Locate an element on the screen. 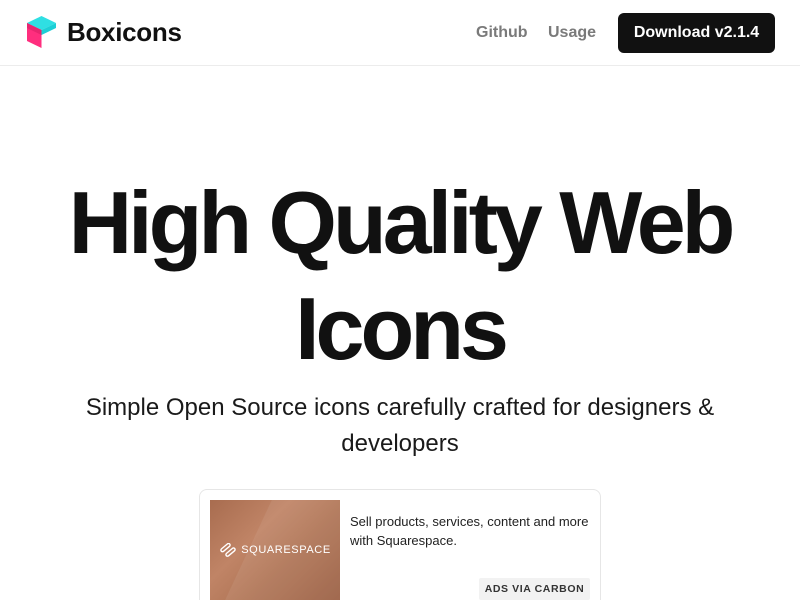 The image size is (800, 600). ad-image: SQUARESPACE is located at coordinates (275, 550).